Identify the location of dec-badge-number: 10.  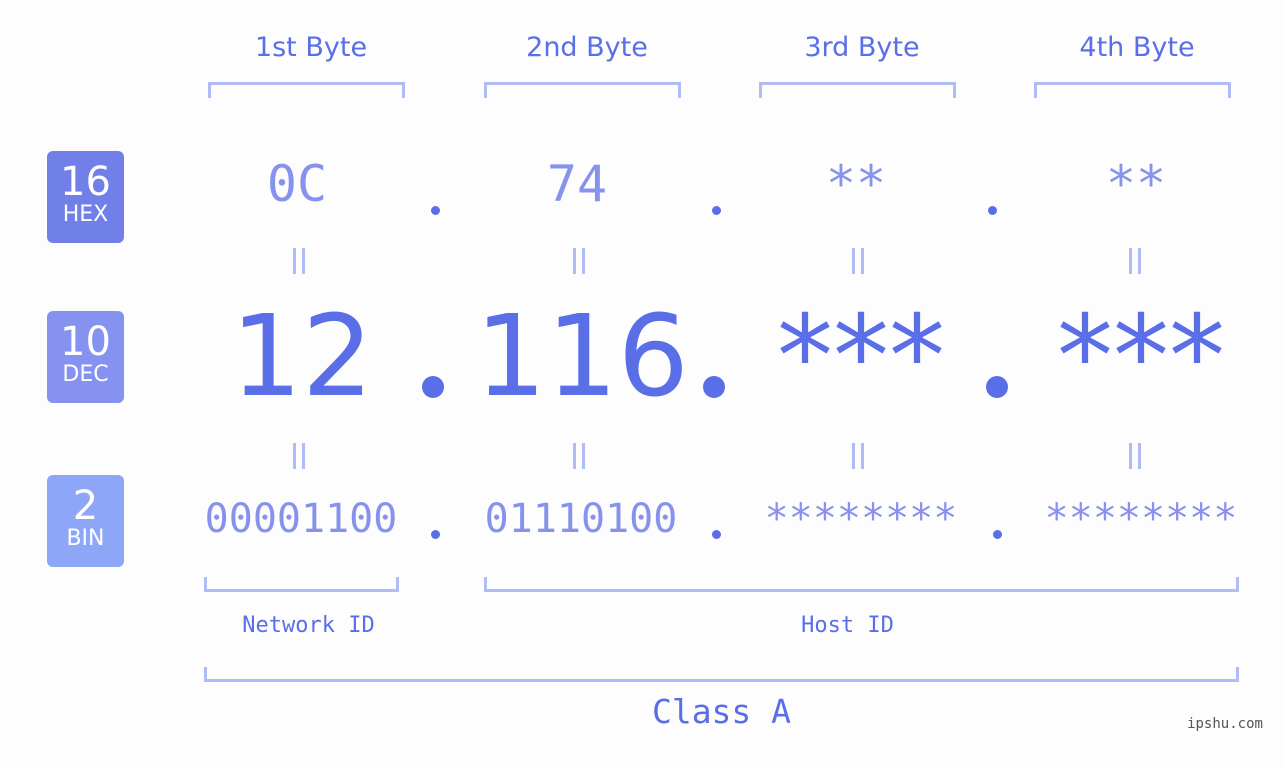
(85, 342).